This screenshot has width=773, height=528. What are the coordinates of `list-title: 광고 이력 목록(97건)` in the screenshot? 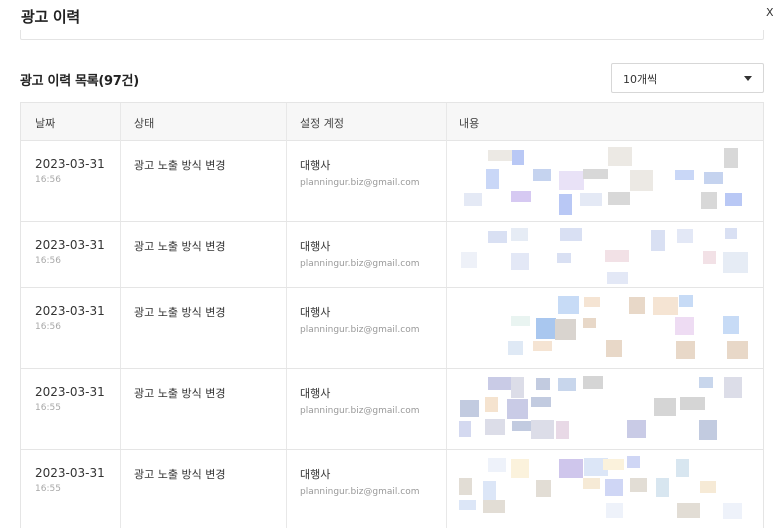 It's located at (79, 81).